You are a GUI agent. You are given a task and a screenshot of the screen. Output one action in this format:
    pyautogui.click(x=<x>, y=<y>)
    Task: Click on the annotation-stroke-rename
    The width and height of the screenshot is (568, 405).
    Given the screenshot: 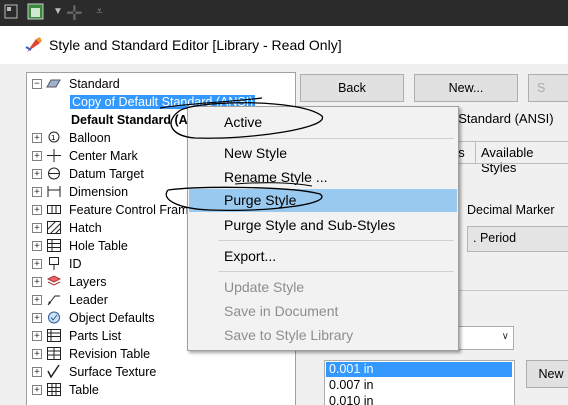 What is the action you would take?
    pyautogui.click(x=273, y=184)
    